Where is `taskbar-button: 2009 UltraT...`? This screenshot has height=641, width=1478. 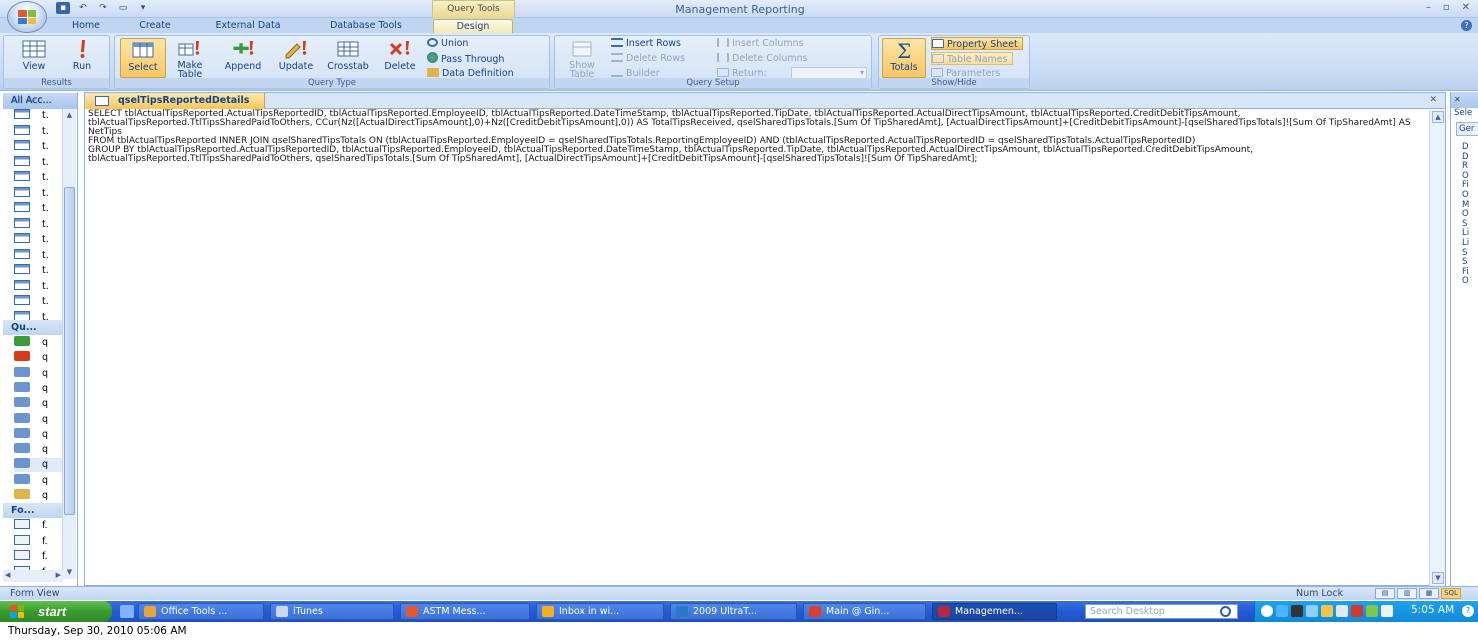
taskbar-button: 2009 UltraT... is located at coordinates (733, 611).